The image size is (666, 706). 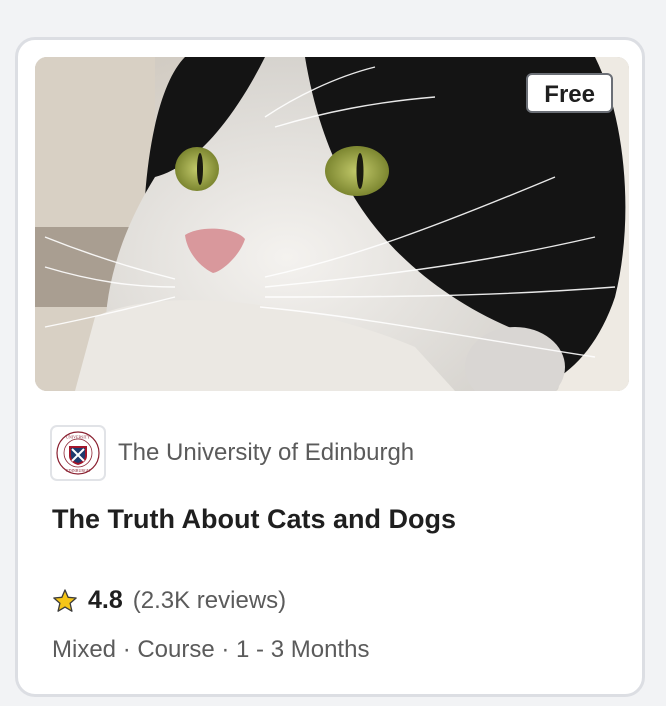 I want to click on rating-row: 4.8 (2.3K reviews), so click(x=169, y=600).